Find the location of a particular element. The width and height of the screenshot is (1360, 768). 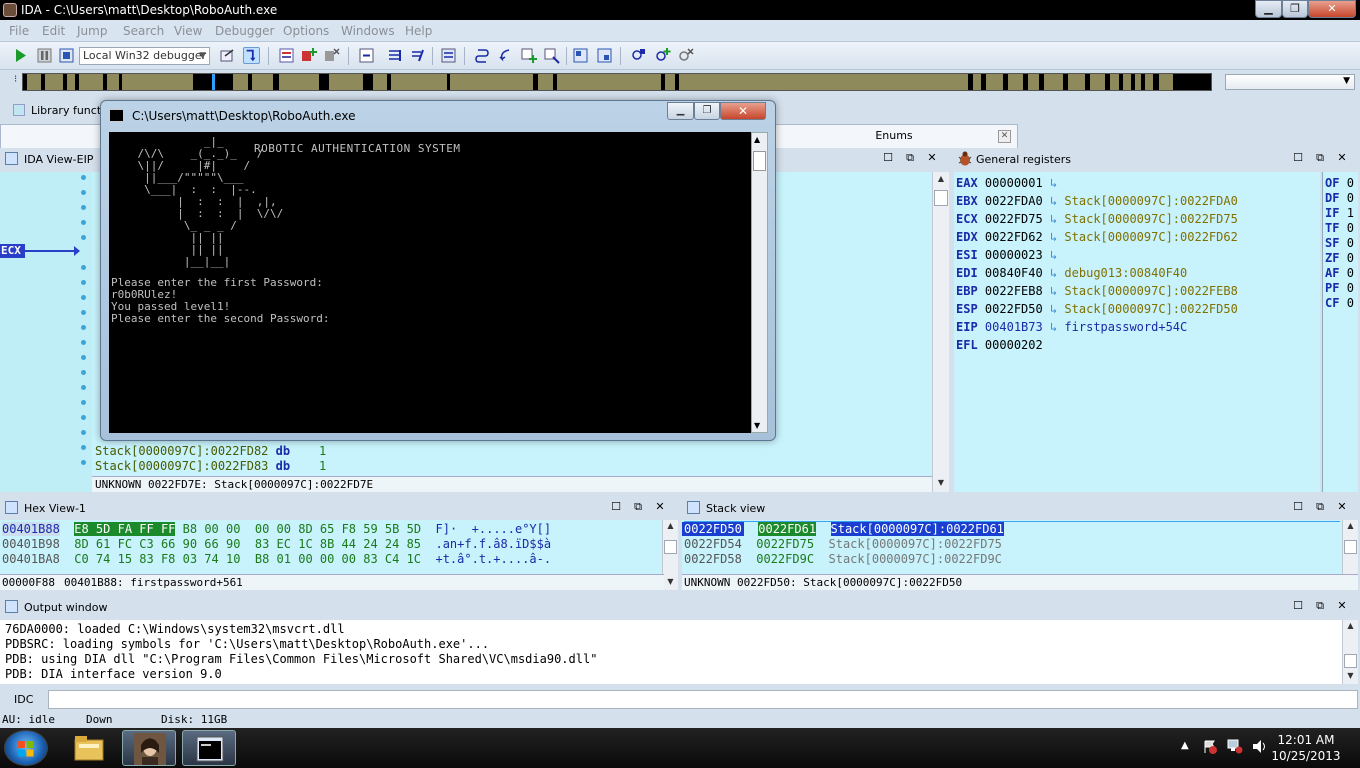

console-scrollbar: ▲ ▼ is located at coordinates (759, 282).